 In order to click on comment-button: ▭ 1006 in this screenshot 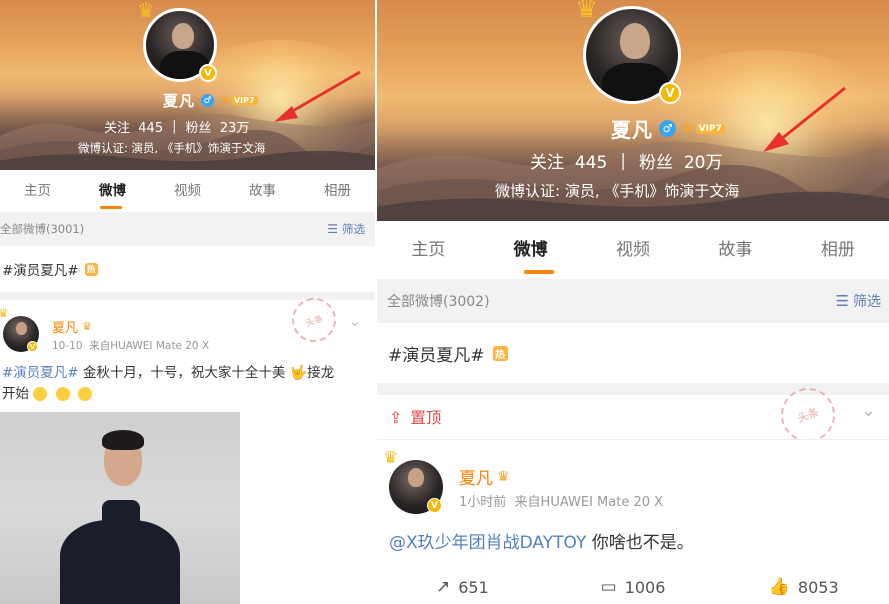, I will do `click(633, 587)`.